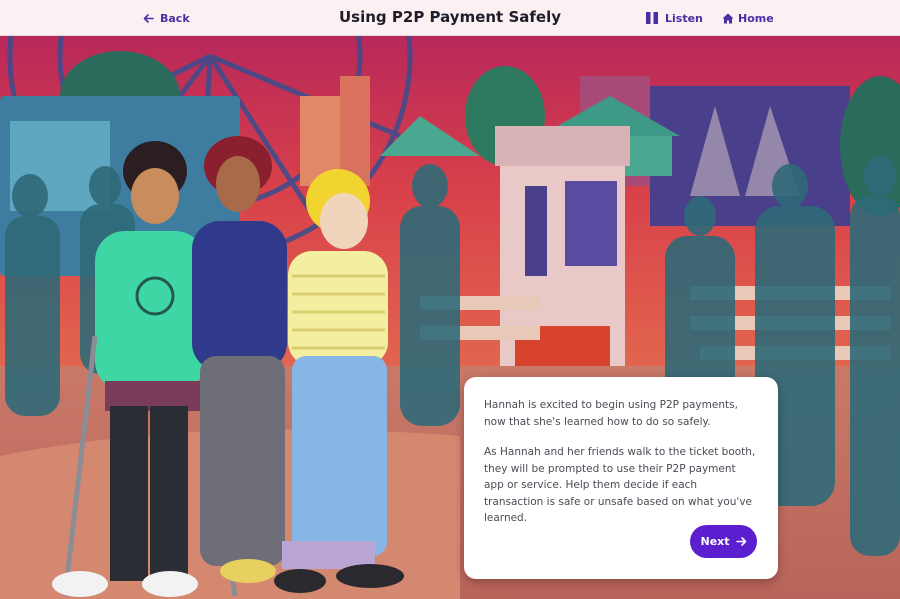  I want to click on pause-icon, so click(652, 18).